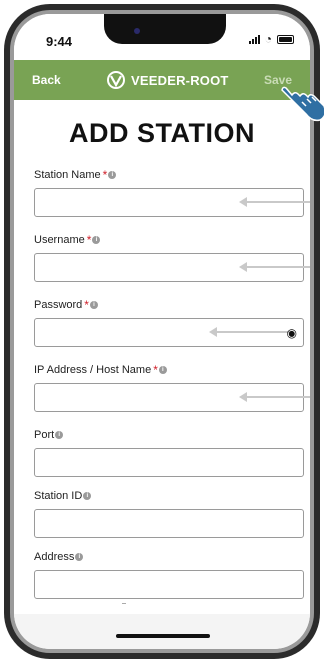 Image resolution: width=324 pixels, height=663 pixels. Describe the element at coordinates (254, 39) in the screenshot. I see `signal-bars-icon` at that location.